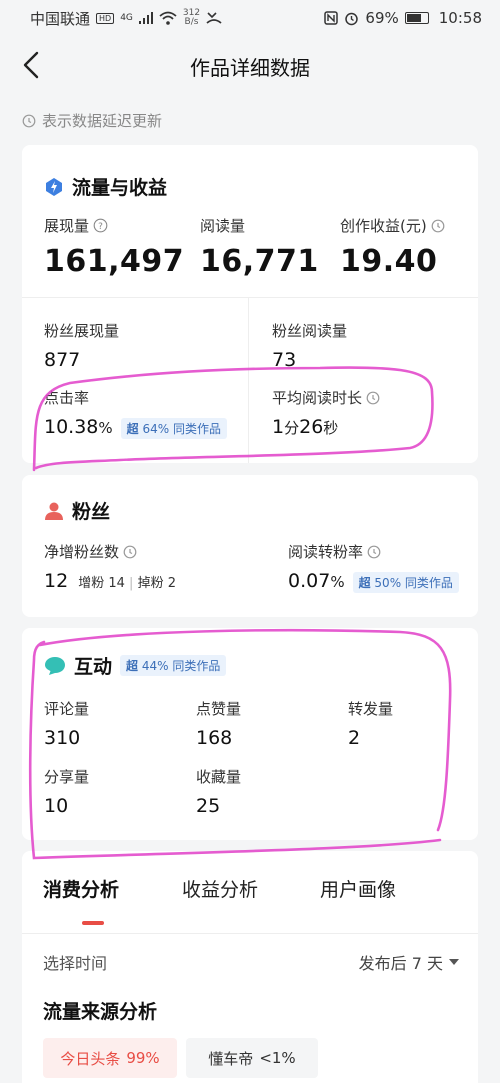  I want to click on carrier-label: 中国联通, so click(60, 18).